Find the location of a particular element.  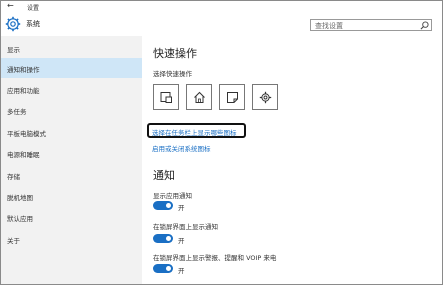

sidebar-item-notifications: 通知和操作 is located at coordinates (71, 68).